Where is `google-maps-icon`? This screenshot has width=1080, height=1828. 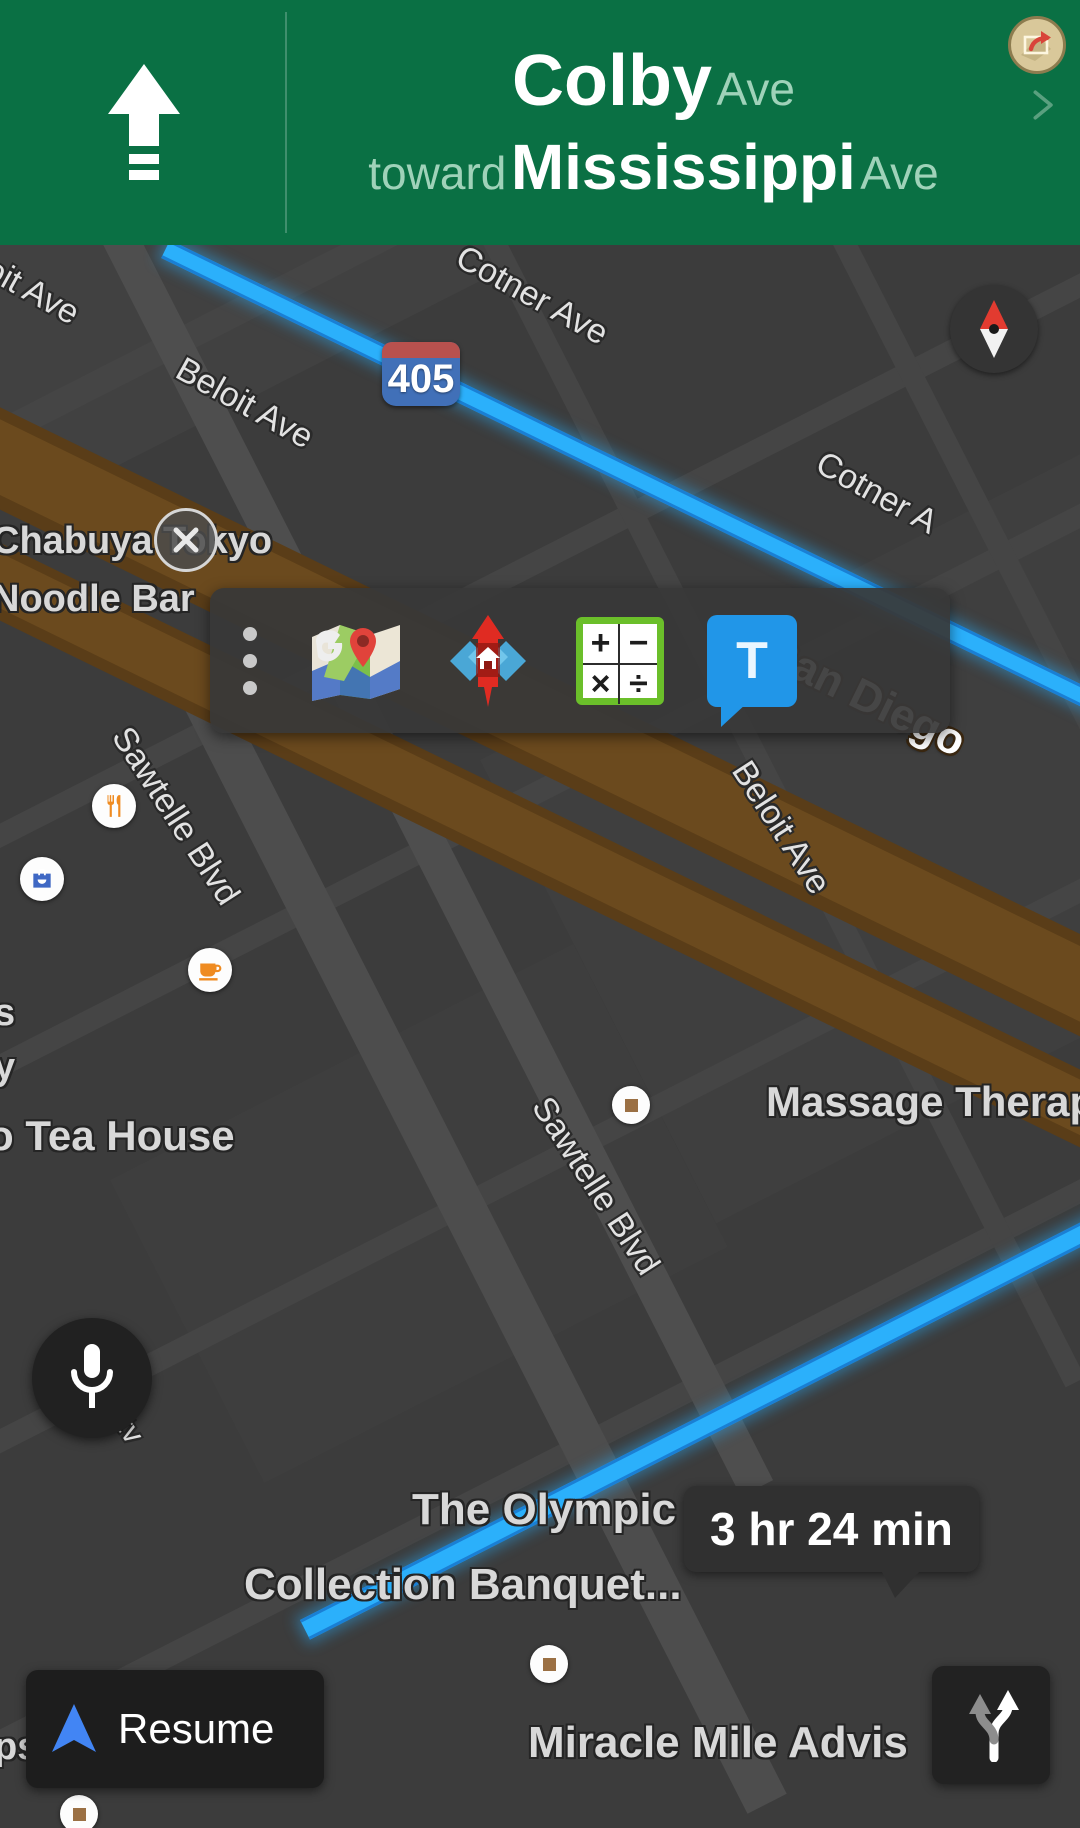 google-maps-icon is located at coordinates (356, 662).